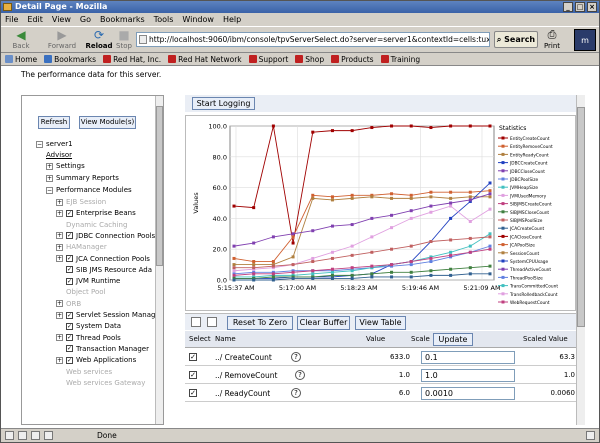 This screenshot has width=600, height=443. What do you see at coordinates (11, 19) in the screenshot?
I see `menu-file: File` at bounding box center [11, 19].